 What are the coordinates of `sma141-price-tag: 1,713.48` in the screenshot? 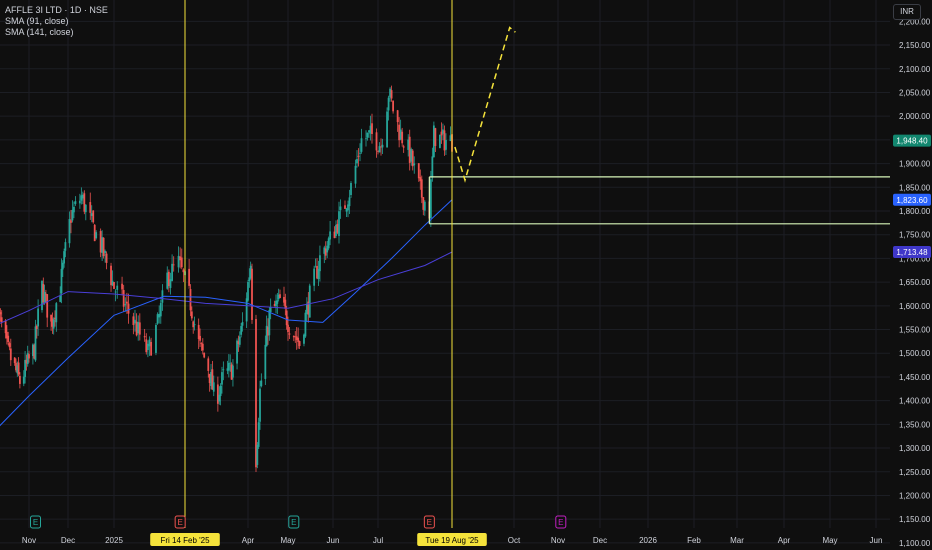 It's located at (912, 252).